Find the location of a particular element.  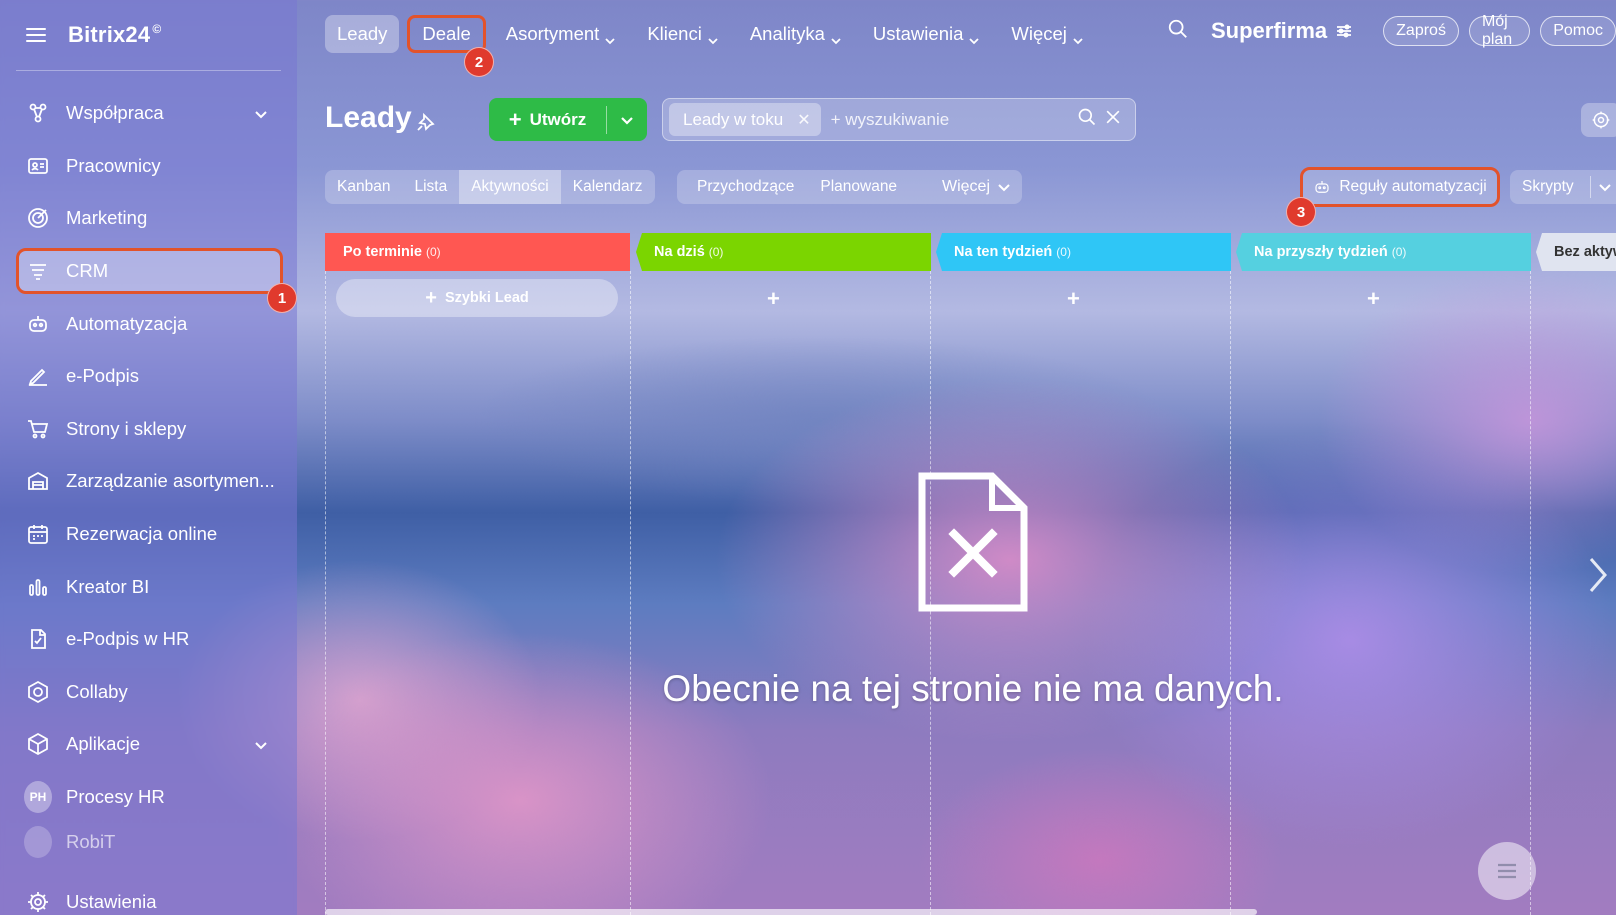

view-kalendarz: Kalendarz is located at coordinates (608, 187).